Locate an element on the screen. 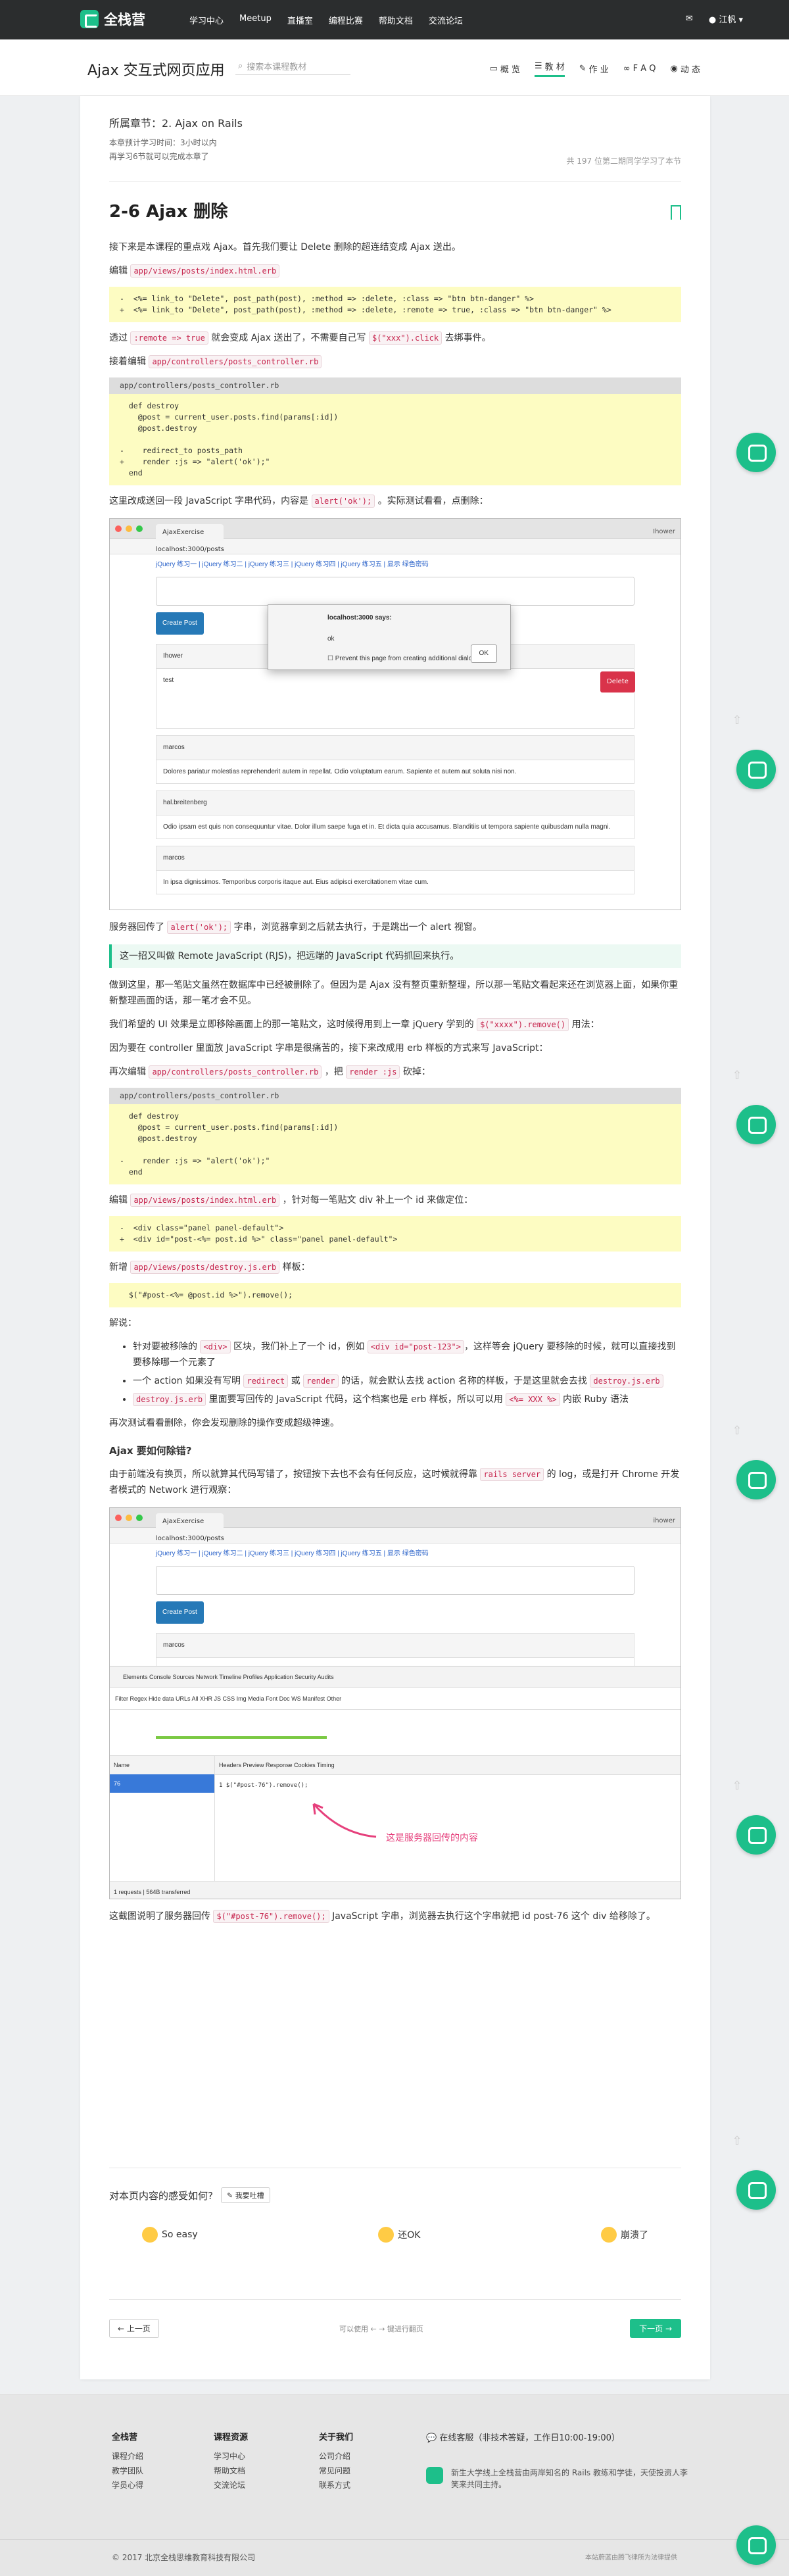 This screenshot has height=2576, width=789. crying-face-icon is located at coordinates (608, 2235).